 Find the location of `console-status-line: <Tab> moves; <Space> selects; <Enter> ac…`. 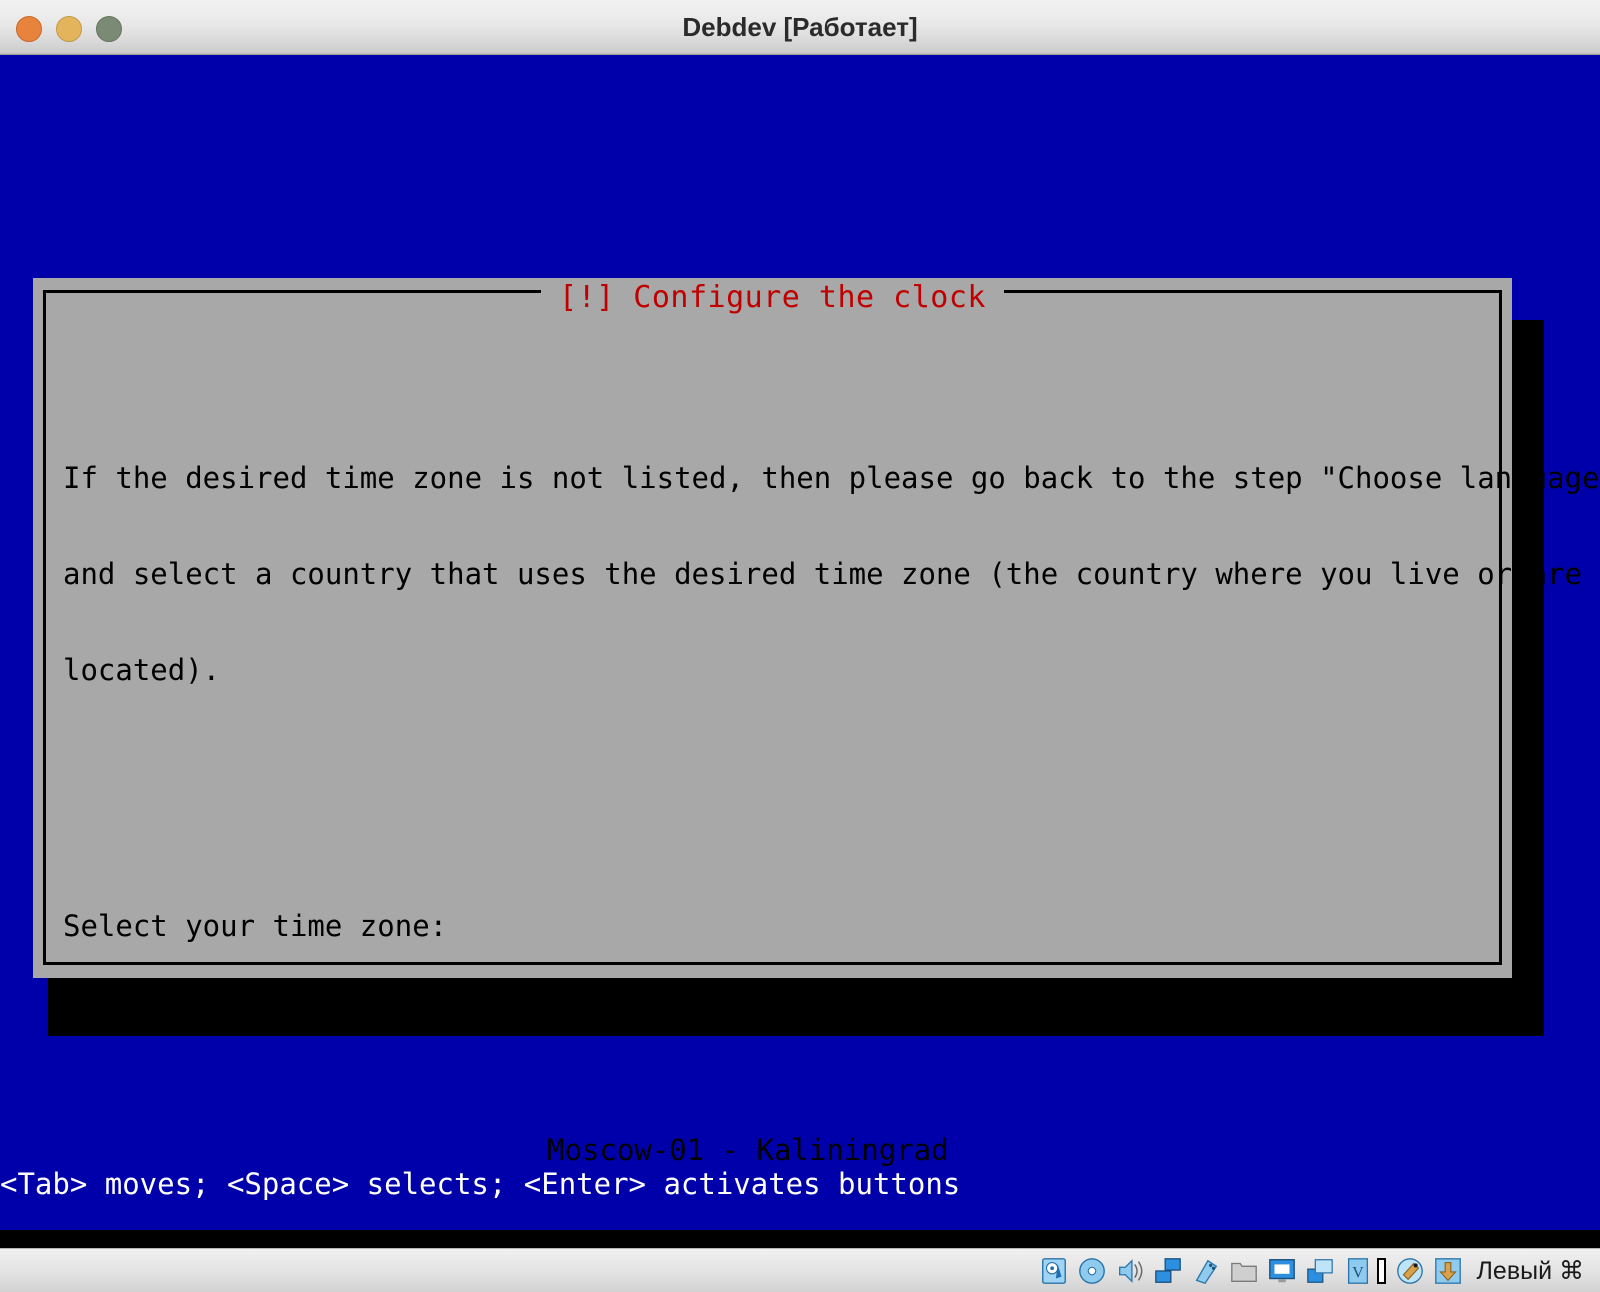

console-status-line: <Tab> moves; <Space> selects; <Enter> ac… is located at coordinates (480, 1184).